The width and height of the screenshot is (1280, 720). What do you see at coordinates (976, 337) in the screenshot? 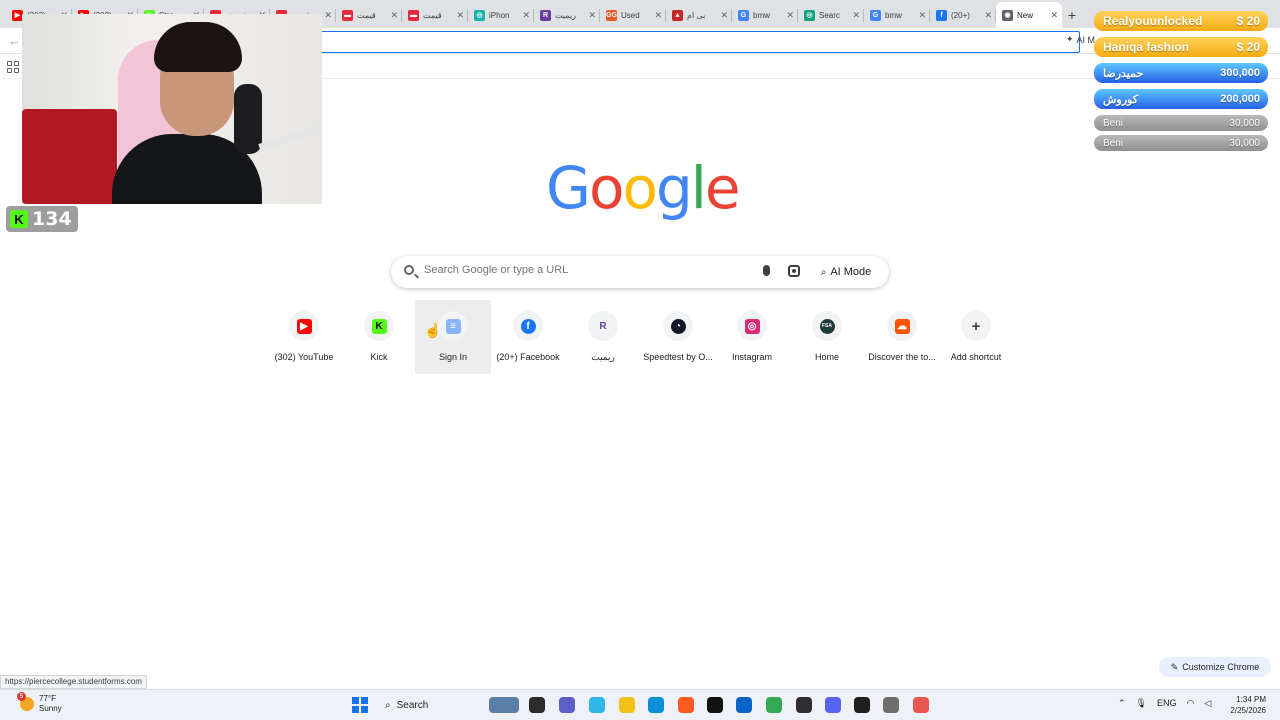
I see `shortcut-tile: + Add shortcut` at bounding box center [976, 337].